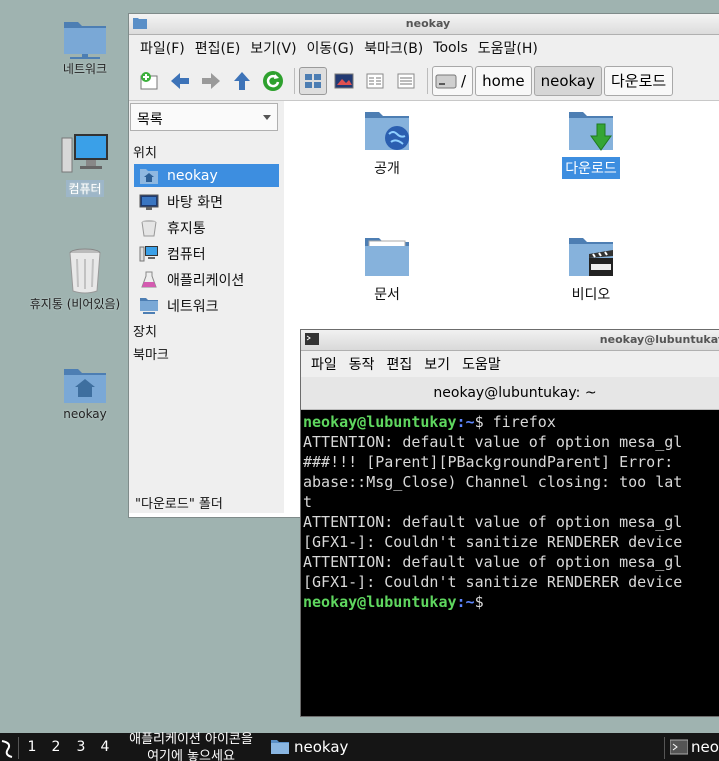 The width and height of the screenshot is (719, 761). What do you see at coordinates (510, 364) in the screenshot?
I see `terminal-menu-bar: 파일 동작 편집 보기 도움말` at bounding box center [510, 364].